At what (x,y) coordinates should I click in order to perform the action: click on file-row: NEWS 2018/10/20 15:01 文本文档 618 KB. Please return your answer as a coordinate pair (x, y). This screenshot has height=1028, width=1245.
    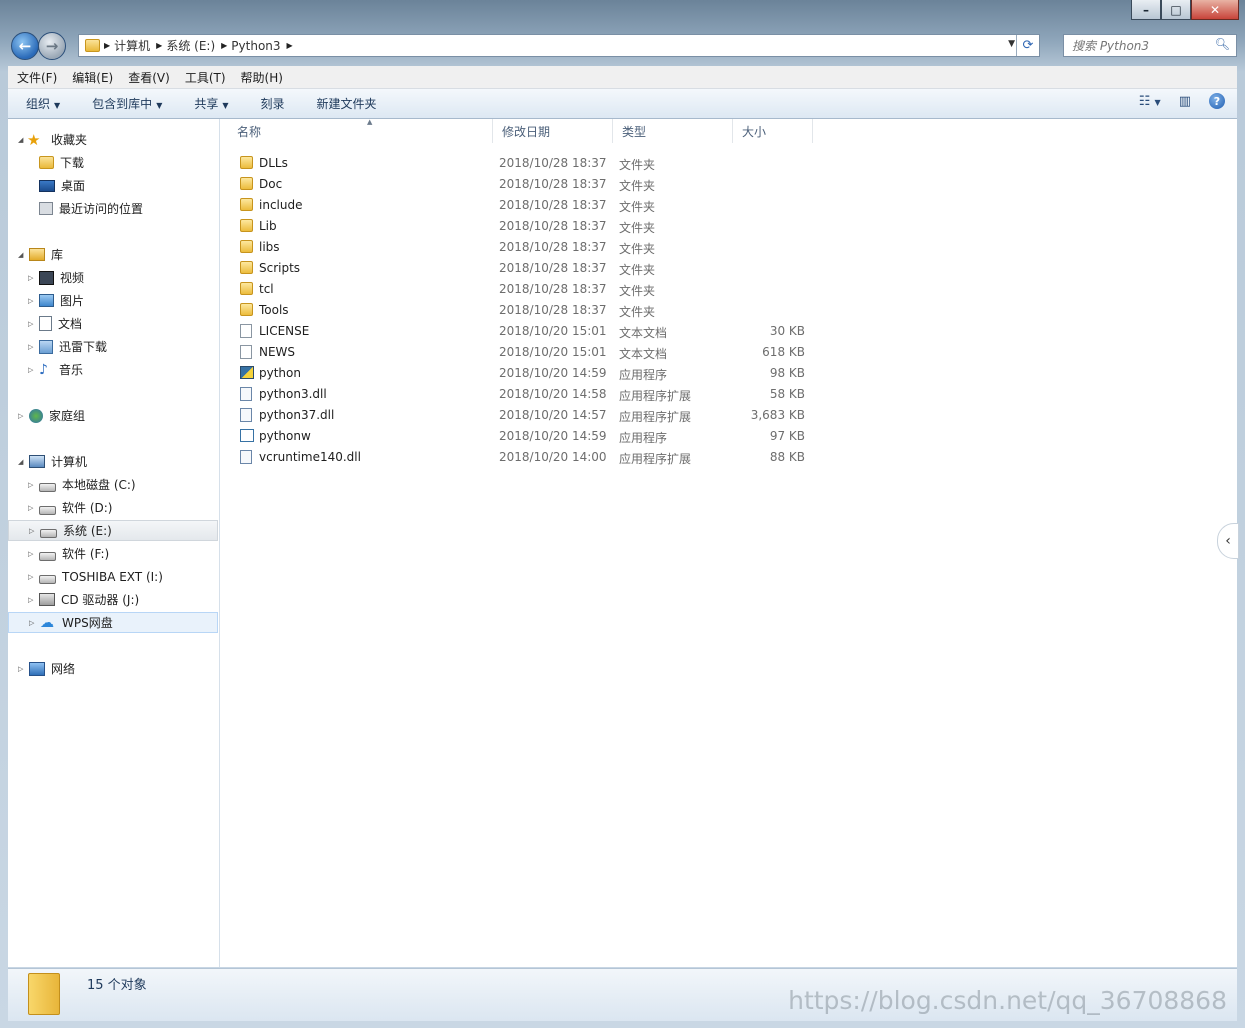
    Looking at the image, I should click on (520, 352).